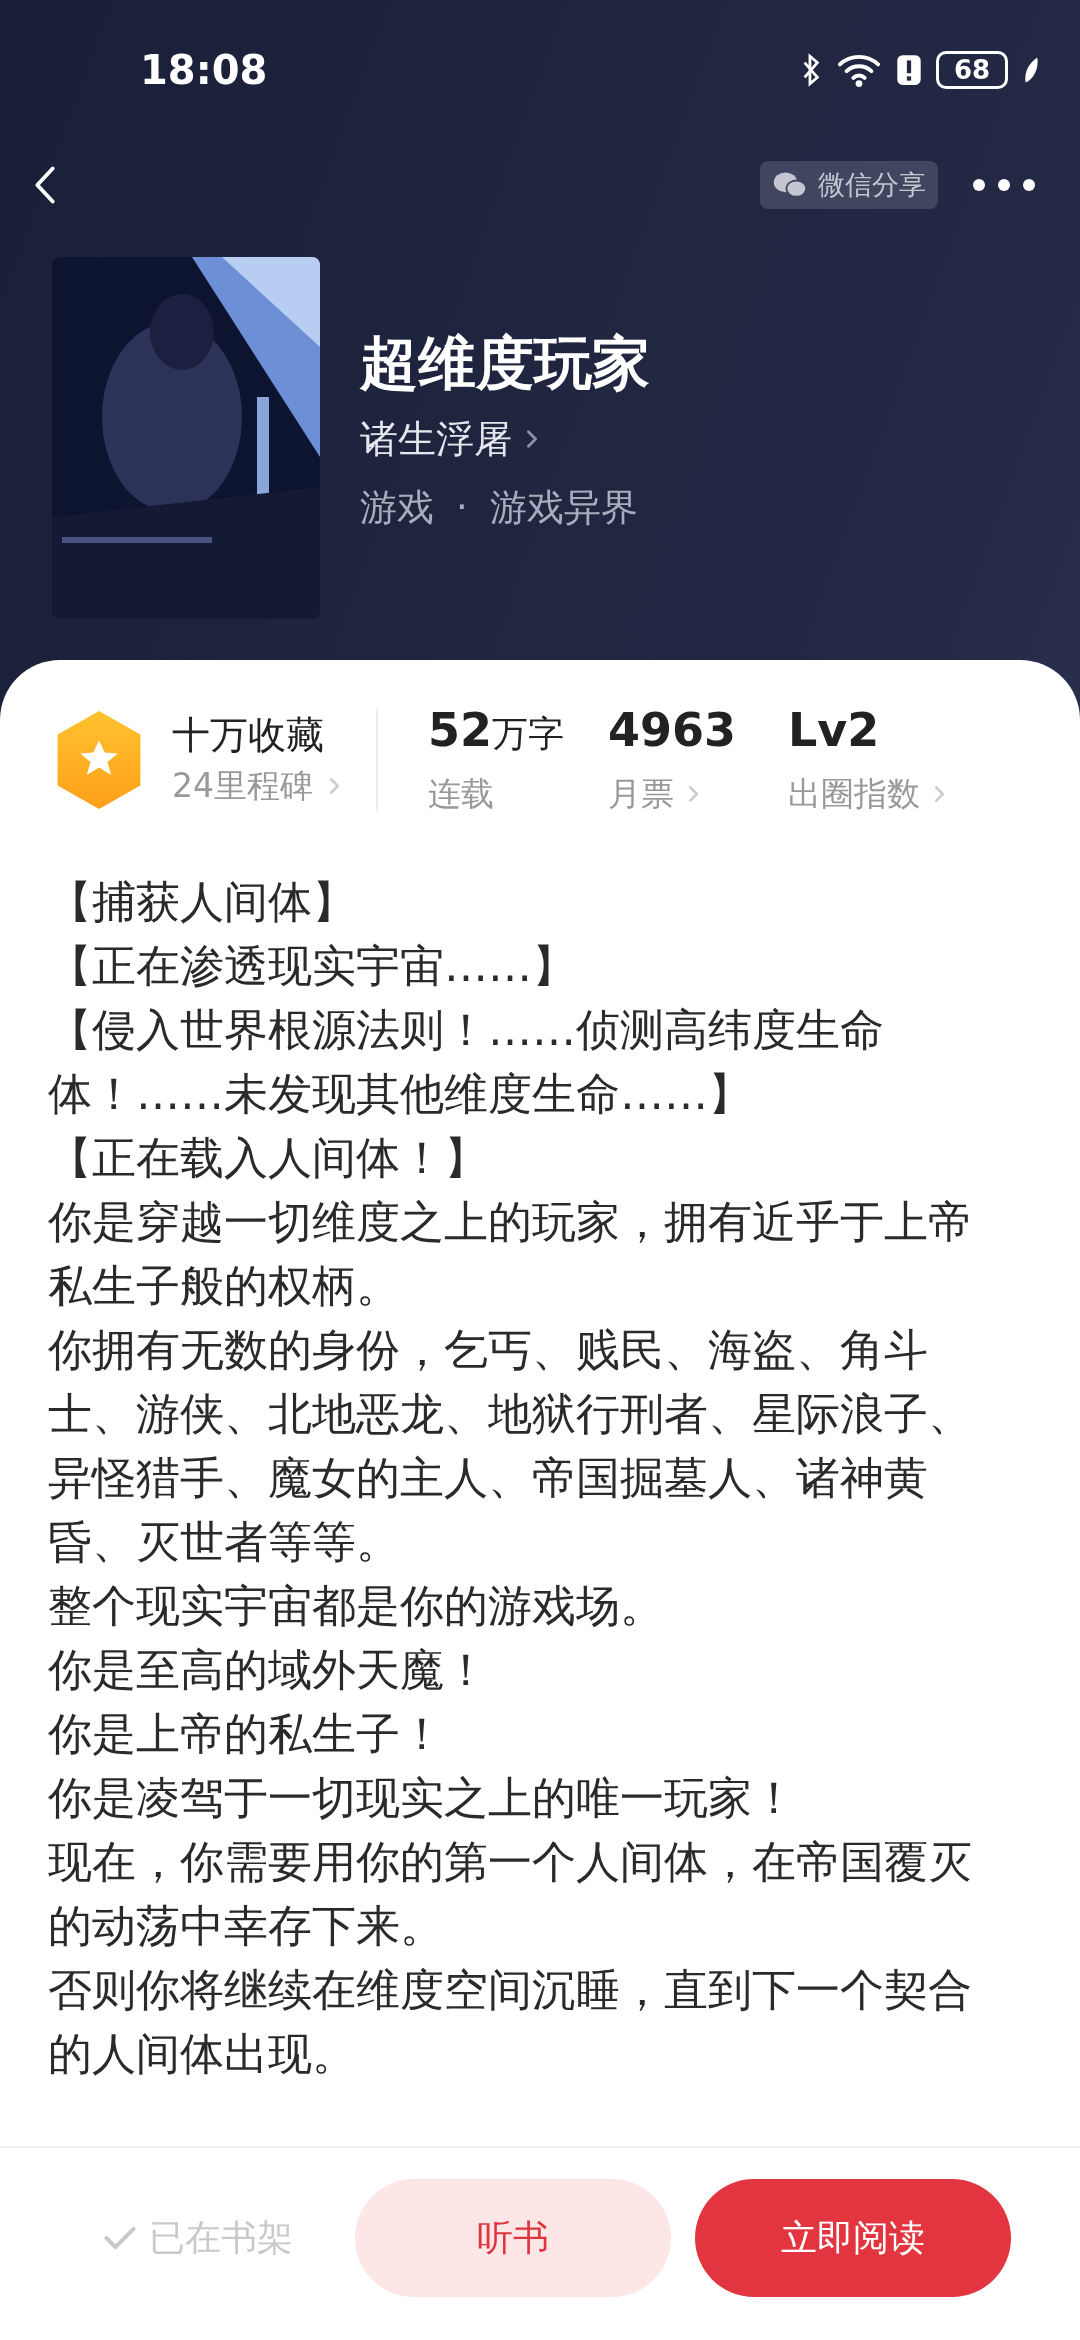 The height and width of the screenshot is (2340, 1080). What do you see at coordinates (888, 793) in the screenshot?
I see `stat-label-link: 出圈指数` at bounding box center [888, 793].